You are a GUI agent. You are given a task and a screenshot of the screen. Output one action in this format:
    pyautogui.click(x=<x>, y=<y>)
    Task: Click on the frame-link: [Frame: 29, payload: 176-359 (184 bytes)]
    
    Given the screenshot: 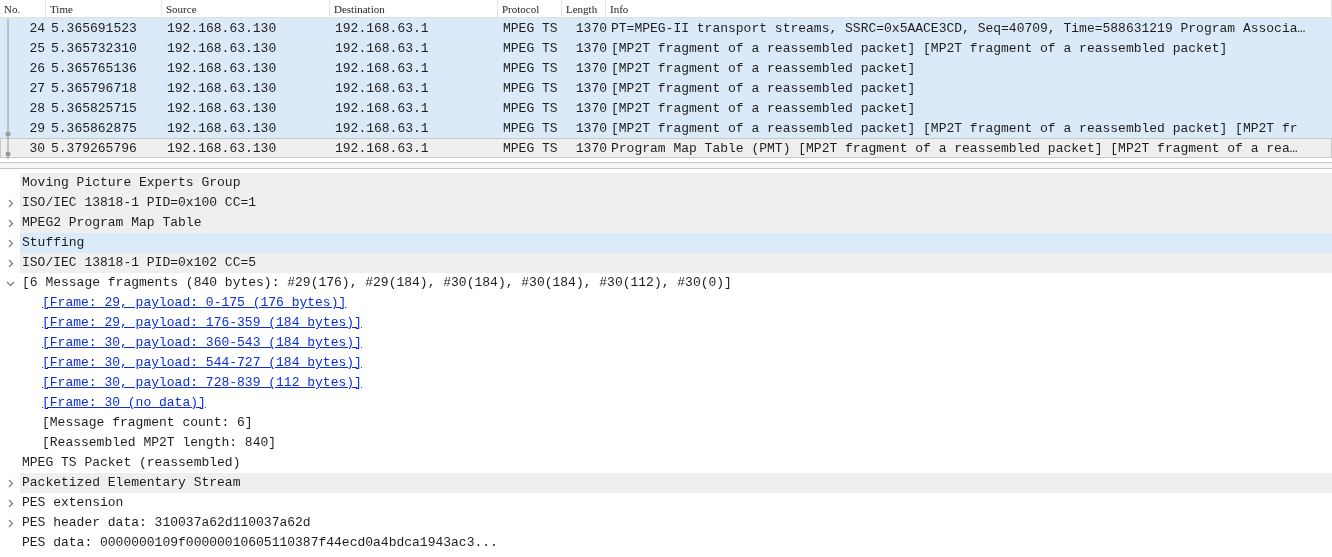 What is the action you would take?
    pyautogui.click(x=202, y=322)
    